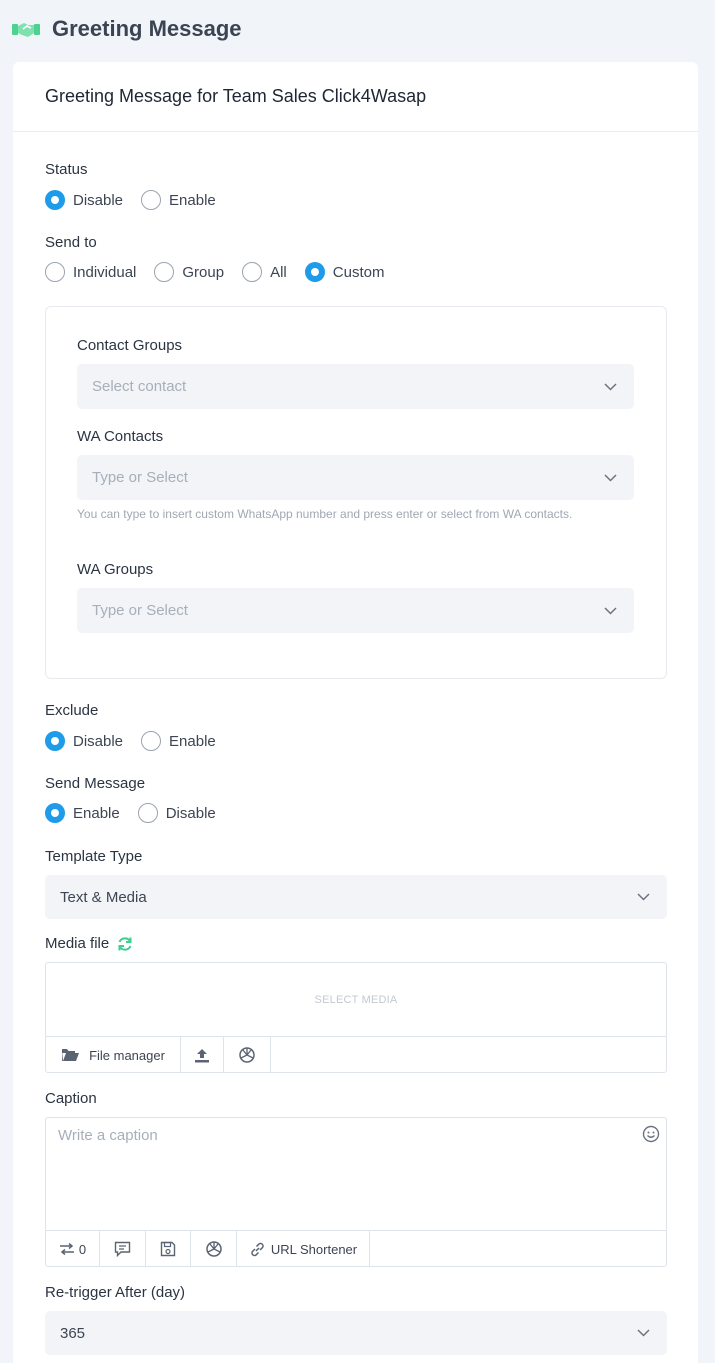 The image size is (715, 1363). What do you see at coordinates (71, 242) in the screenshot?
I see `send-to-label: Send to` at bounding box center [71, 242].